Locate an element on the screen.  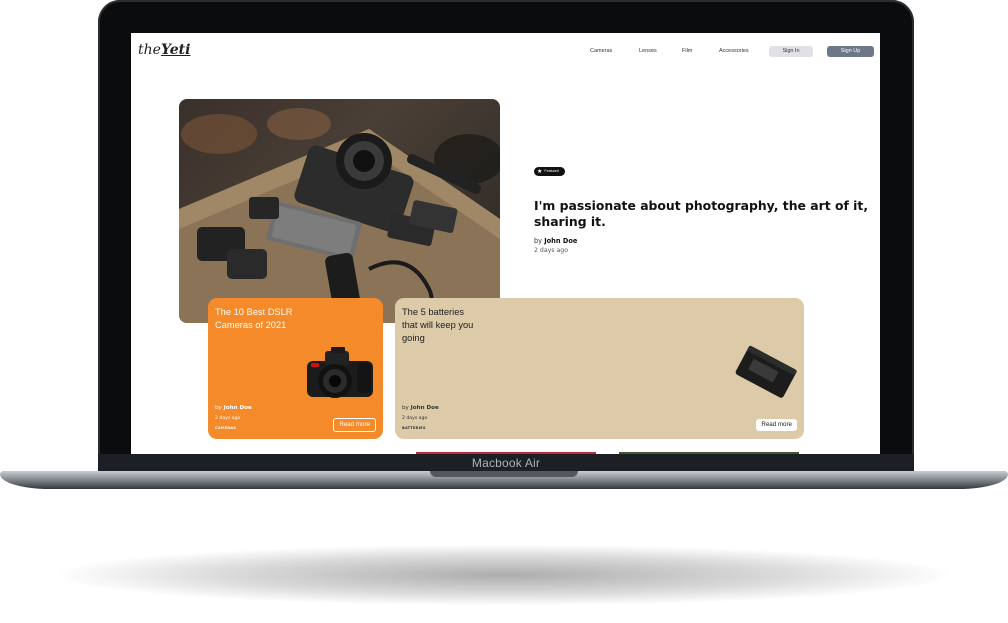
nav-link-accessories: Accessories is located at coordinates (734, 51).